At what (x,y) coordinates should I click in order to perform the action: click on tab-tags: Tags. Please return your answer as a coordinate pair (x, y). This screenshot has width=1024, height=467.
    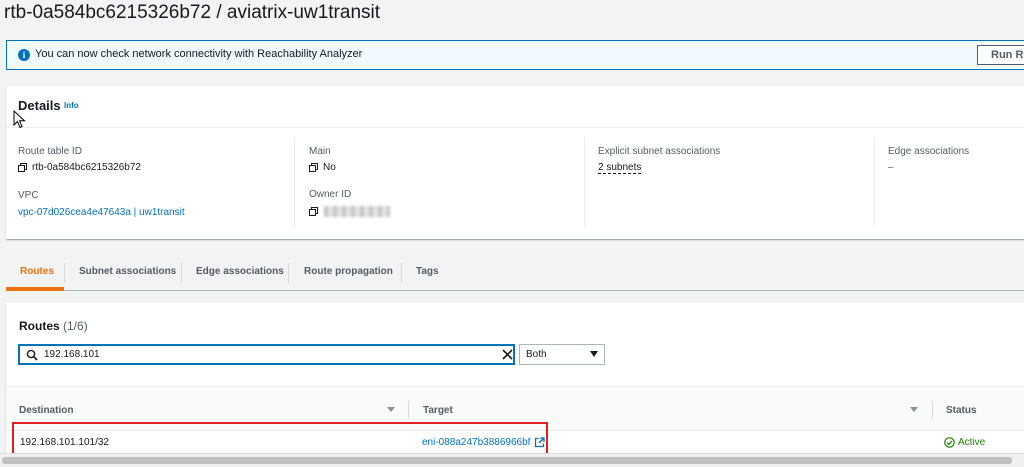
    Looking at the image, I should click on (427, 273).